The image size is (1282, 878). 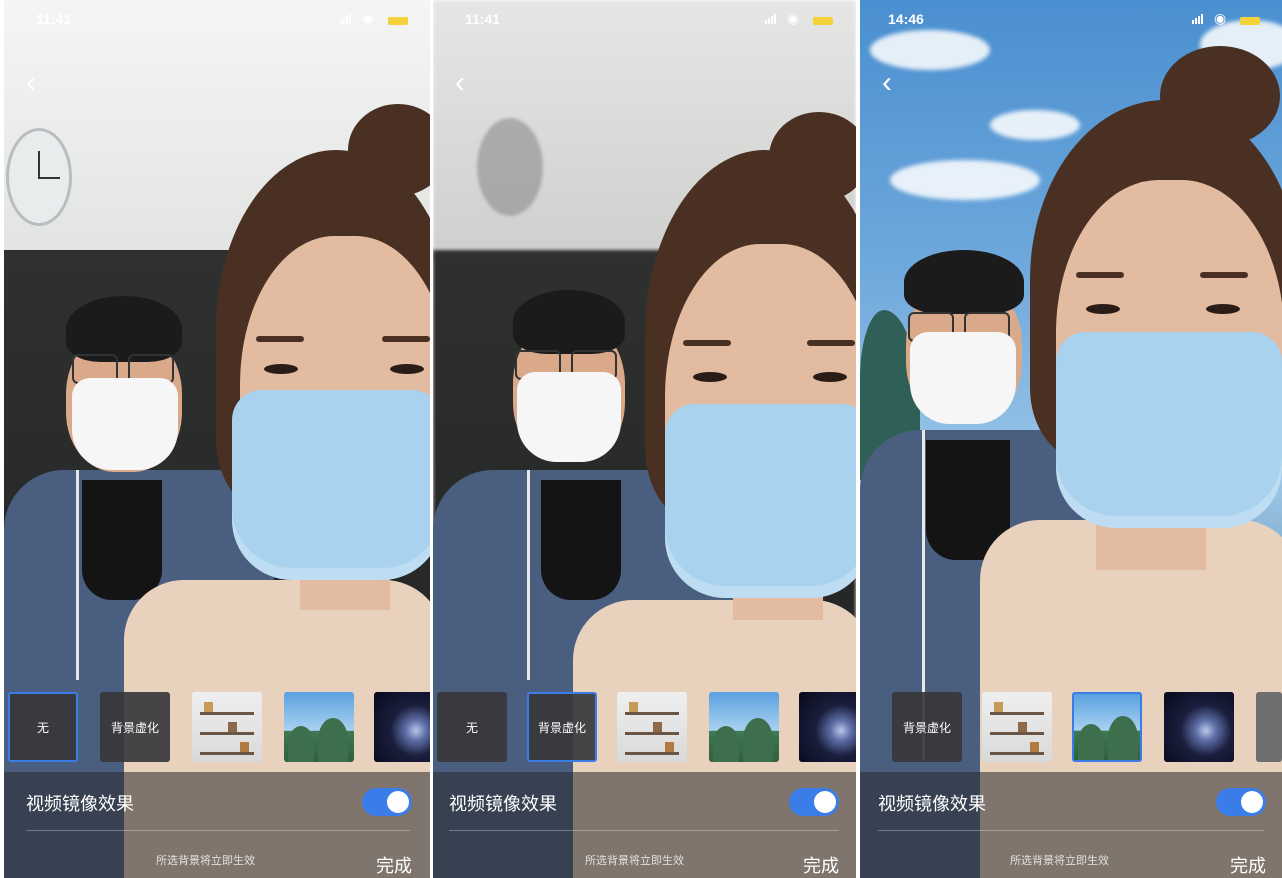 I want to click on status-bar: 14:46 ◉, so click(x=1071, y=20).